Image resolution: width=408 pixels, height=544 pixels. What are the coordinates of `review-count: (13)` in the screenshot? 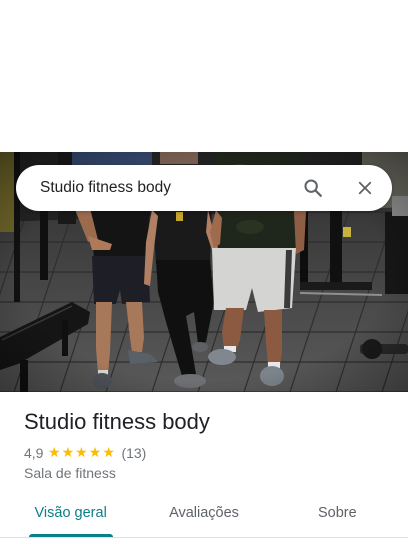 It's located at (133, 453).